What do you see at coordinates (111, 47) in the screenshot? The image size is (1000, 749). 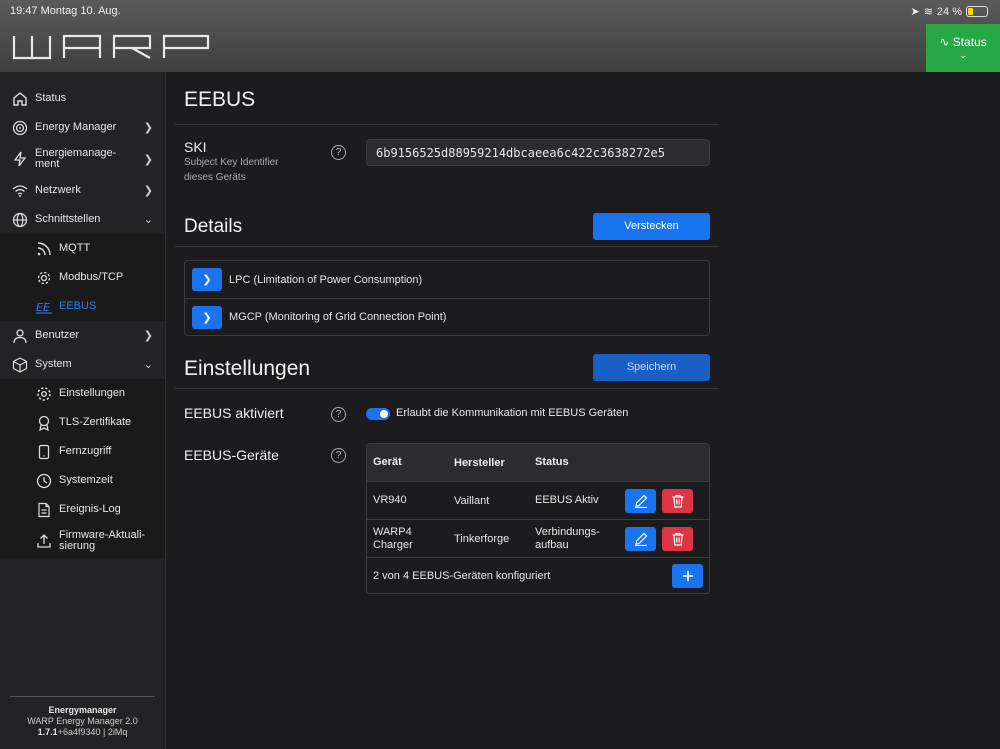 I see `warp-logo` at bounding box center [111, 47].